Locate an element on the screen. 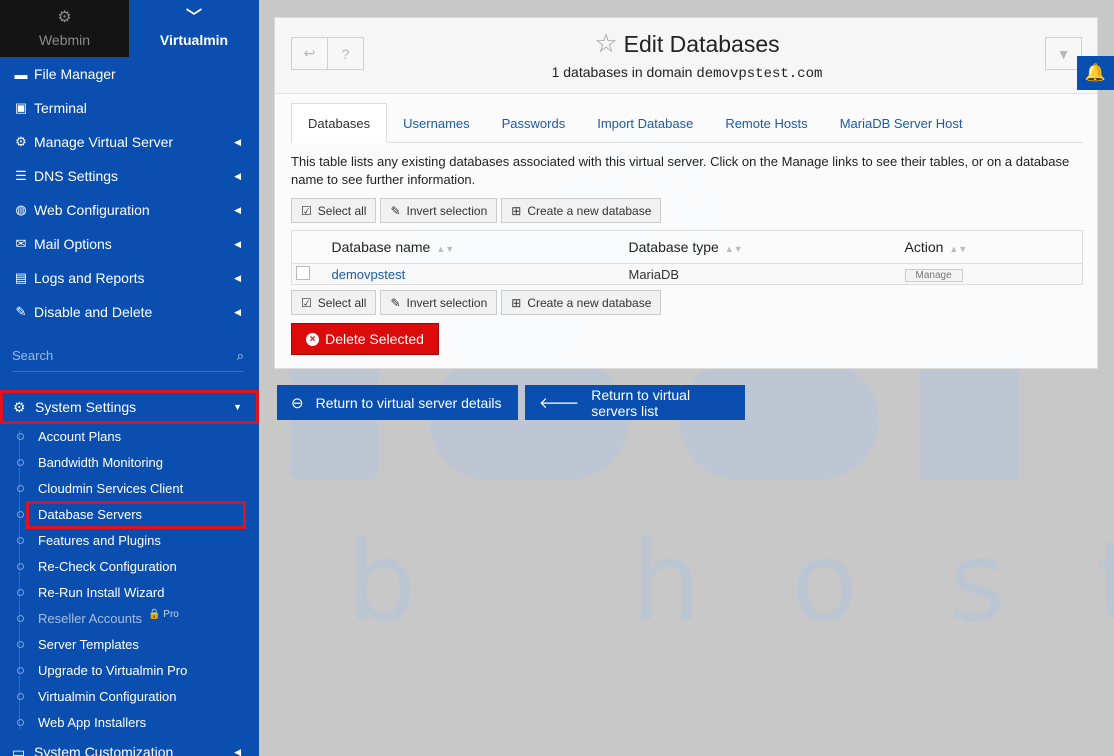  sidebar-item-mail-options: ✉ Mail Options ◀ is located at coordinates (129, 244).